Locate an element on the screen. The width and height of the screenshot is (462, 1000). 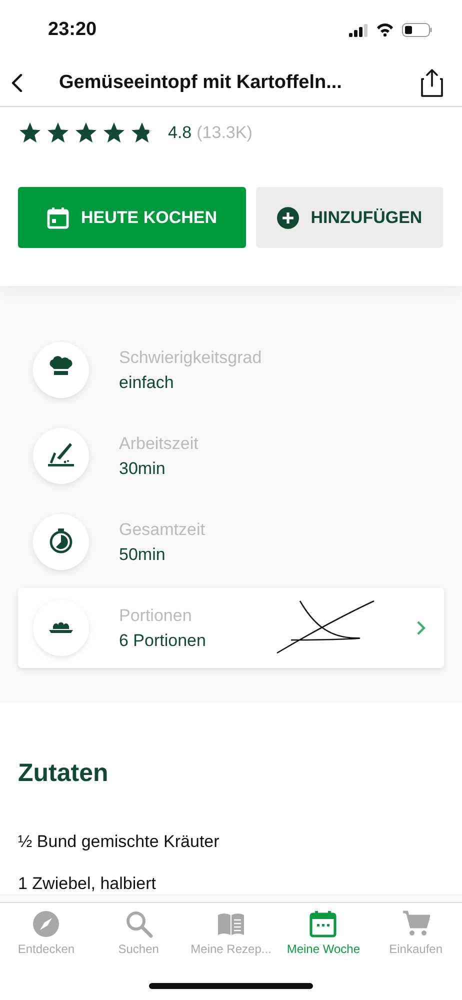
tab-item: Einkaufen is located at coordinates (416, 929).